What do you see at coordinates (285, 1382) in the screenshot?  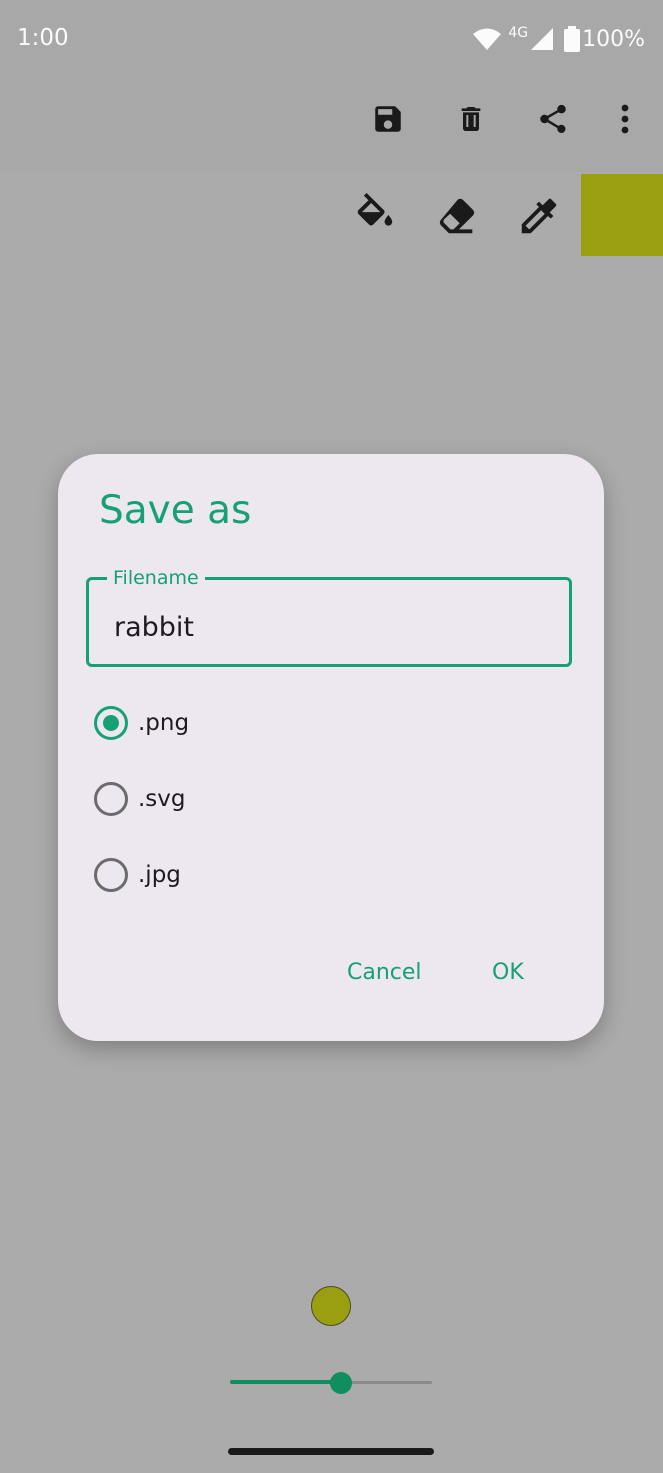 I see `slider-track-fill` at bounding box center [285, 1382].